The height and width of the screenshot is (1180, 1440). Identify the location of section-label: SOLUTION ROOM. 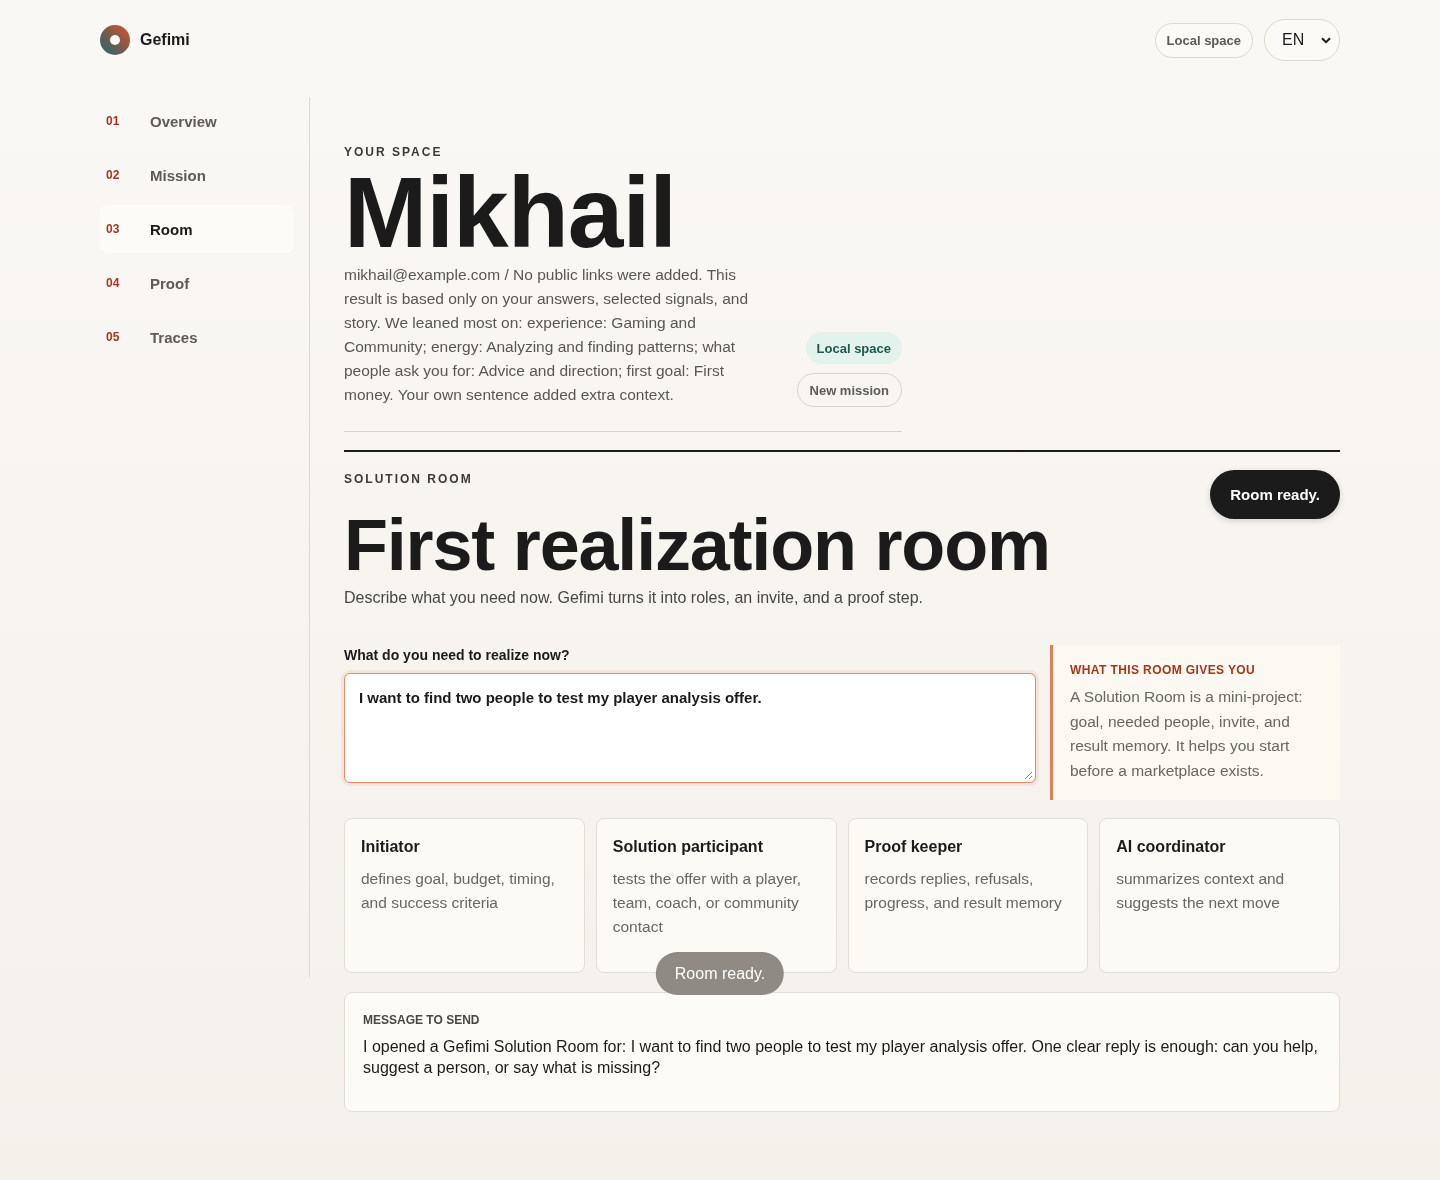
(409, 479).